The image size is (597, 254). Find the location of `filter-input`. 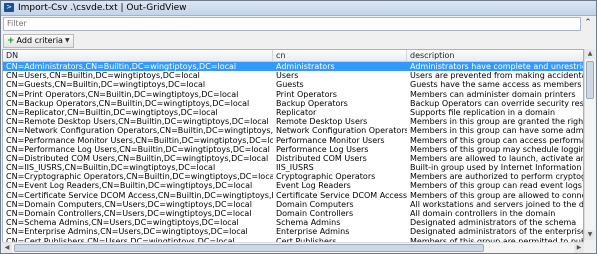

filter-input is located at coordinates (292, 24).